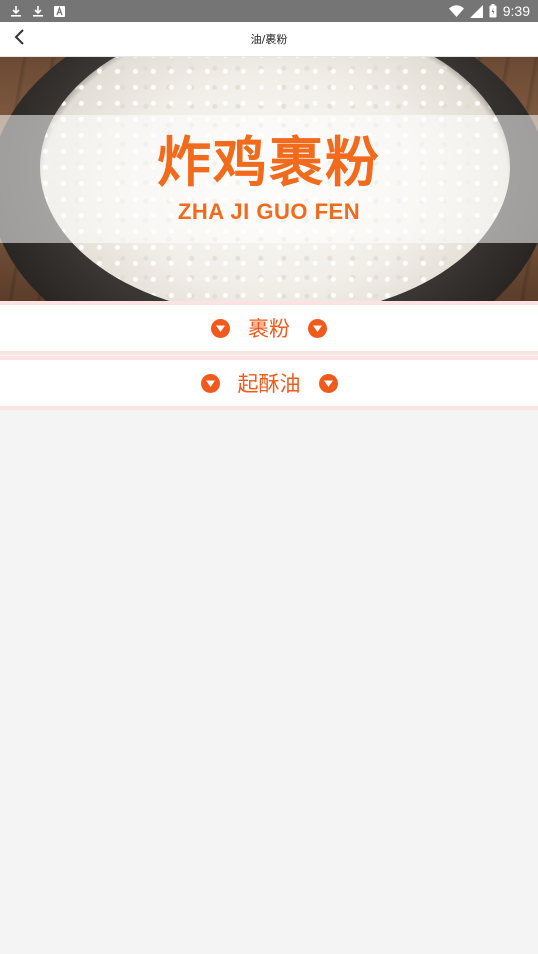 The image size is (538, 954). I want to click on status-bar-right: 9:39, so click(489, 11).